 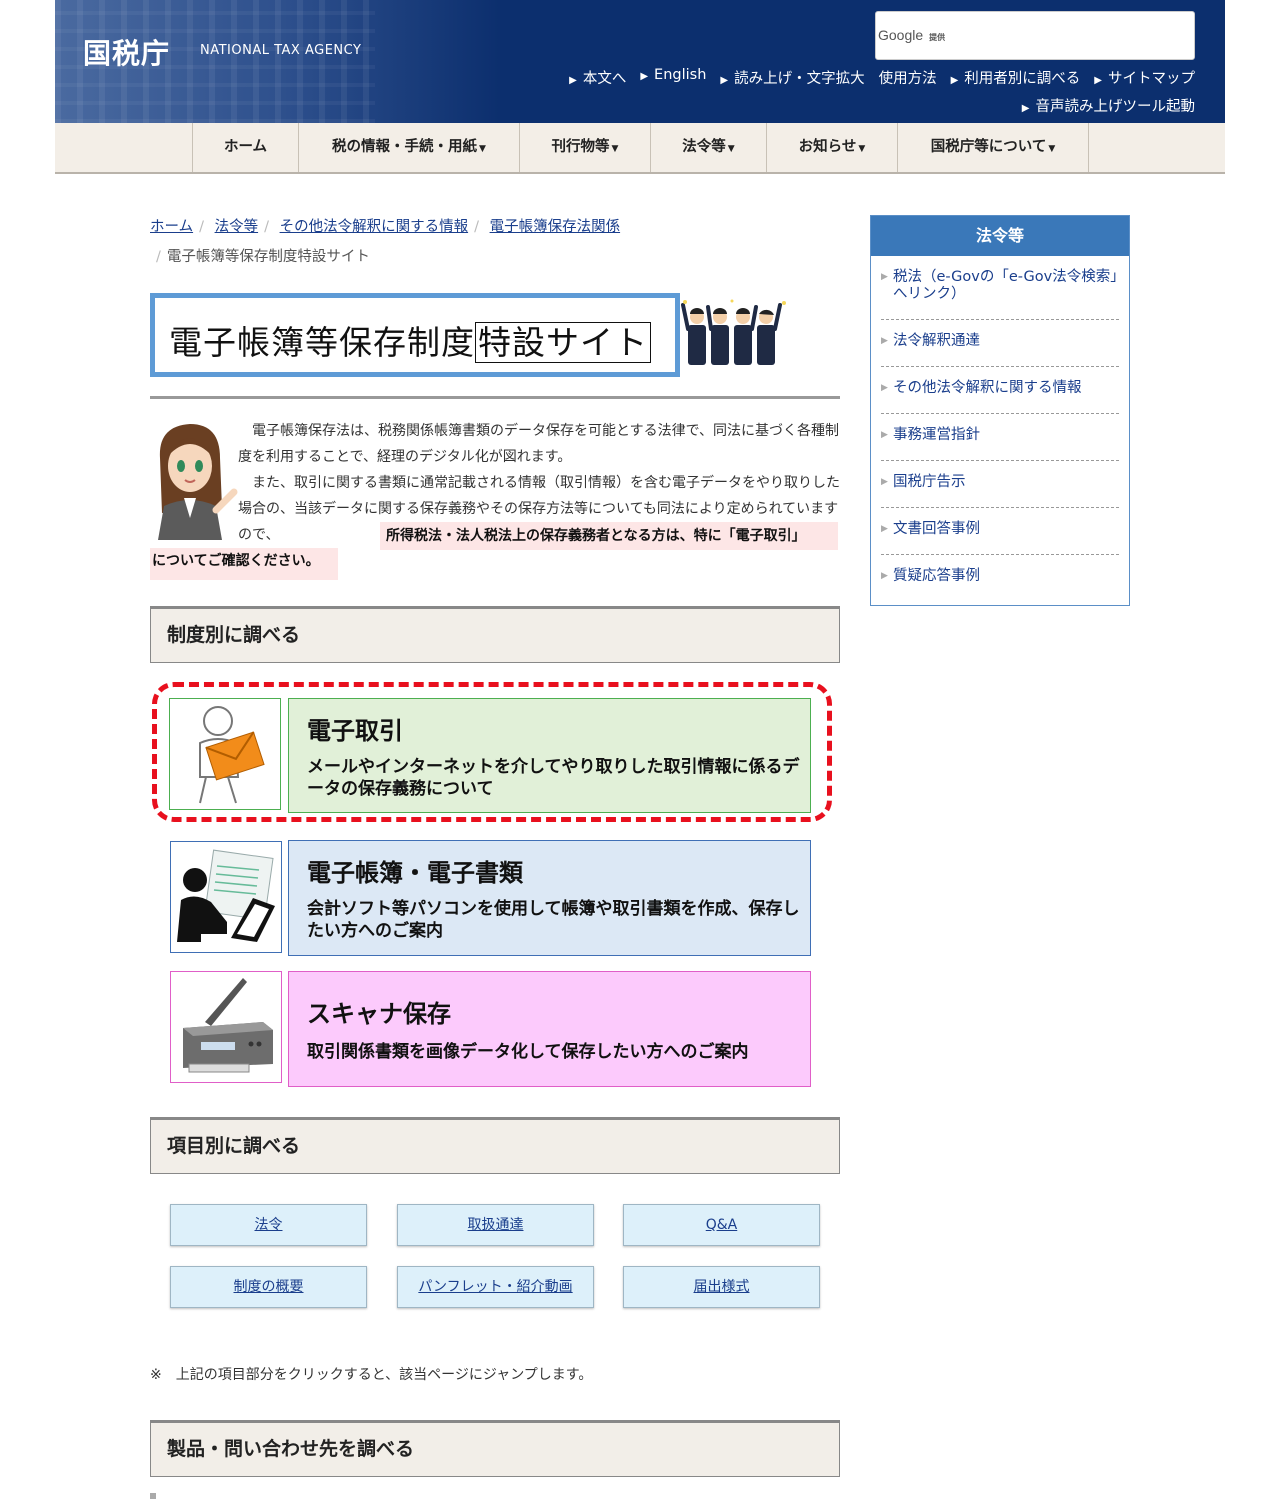 What do you see at coordinates (585, 147) in the screenshot?
I see `nav-publications: 刊行物等 ▼` at bounding box center [585, 147].